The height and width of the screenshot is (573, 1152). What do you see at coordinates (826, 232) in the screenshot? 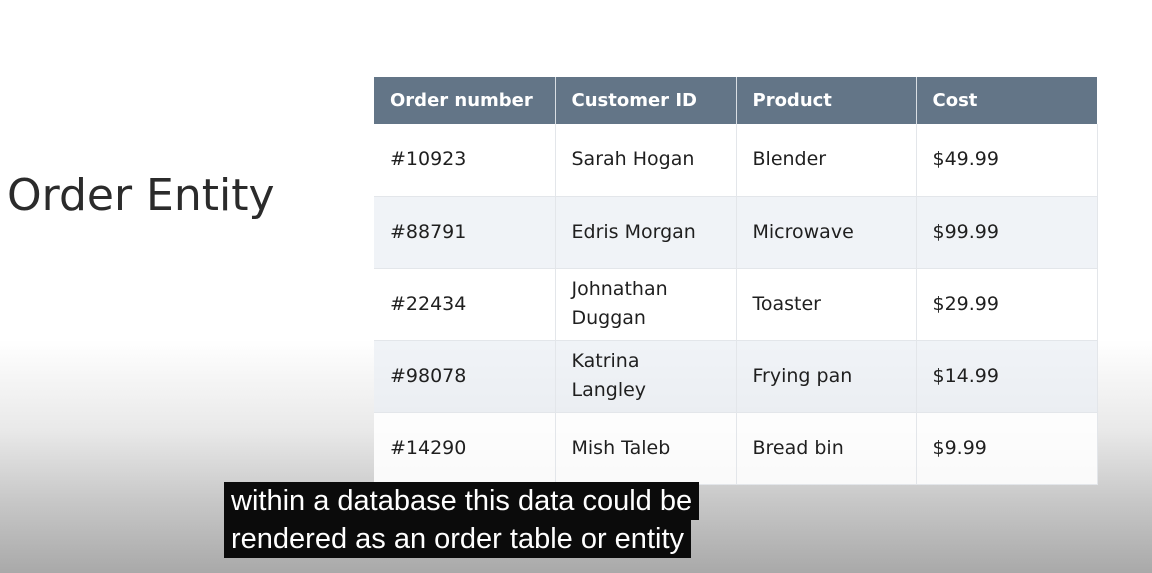
I see `cell-product: Microwave` at bounding box center [826, 232].